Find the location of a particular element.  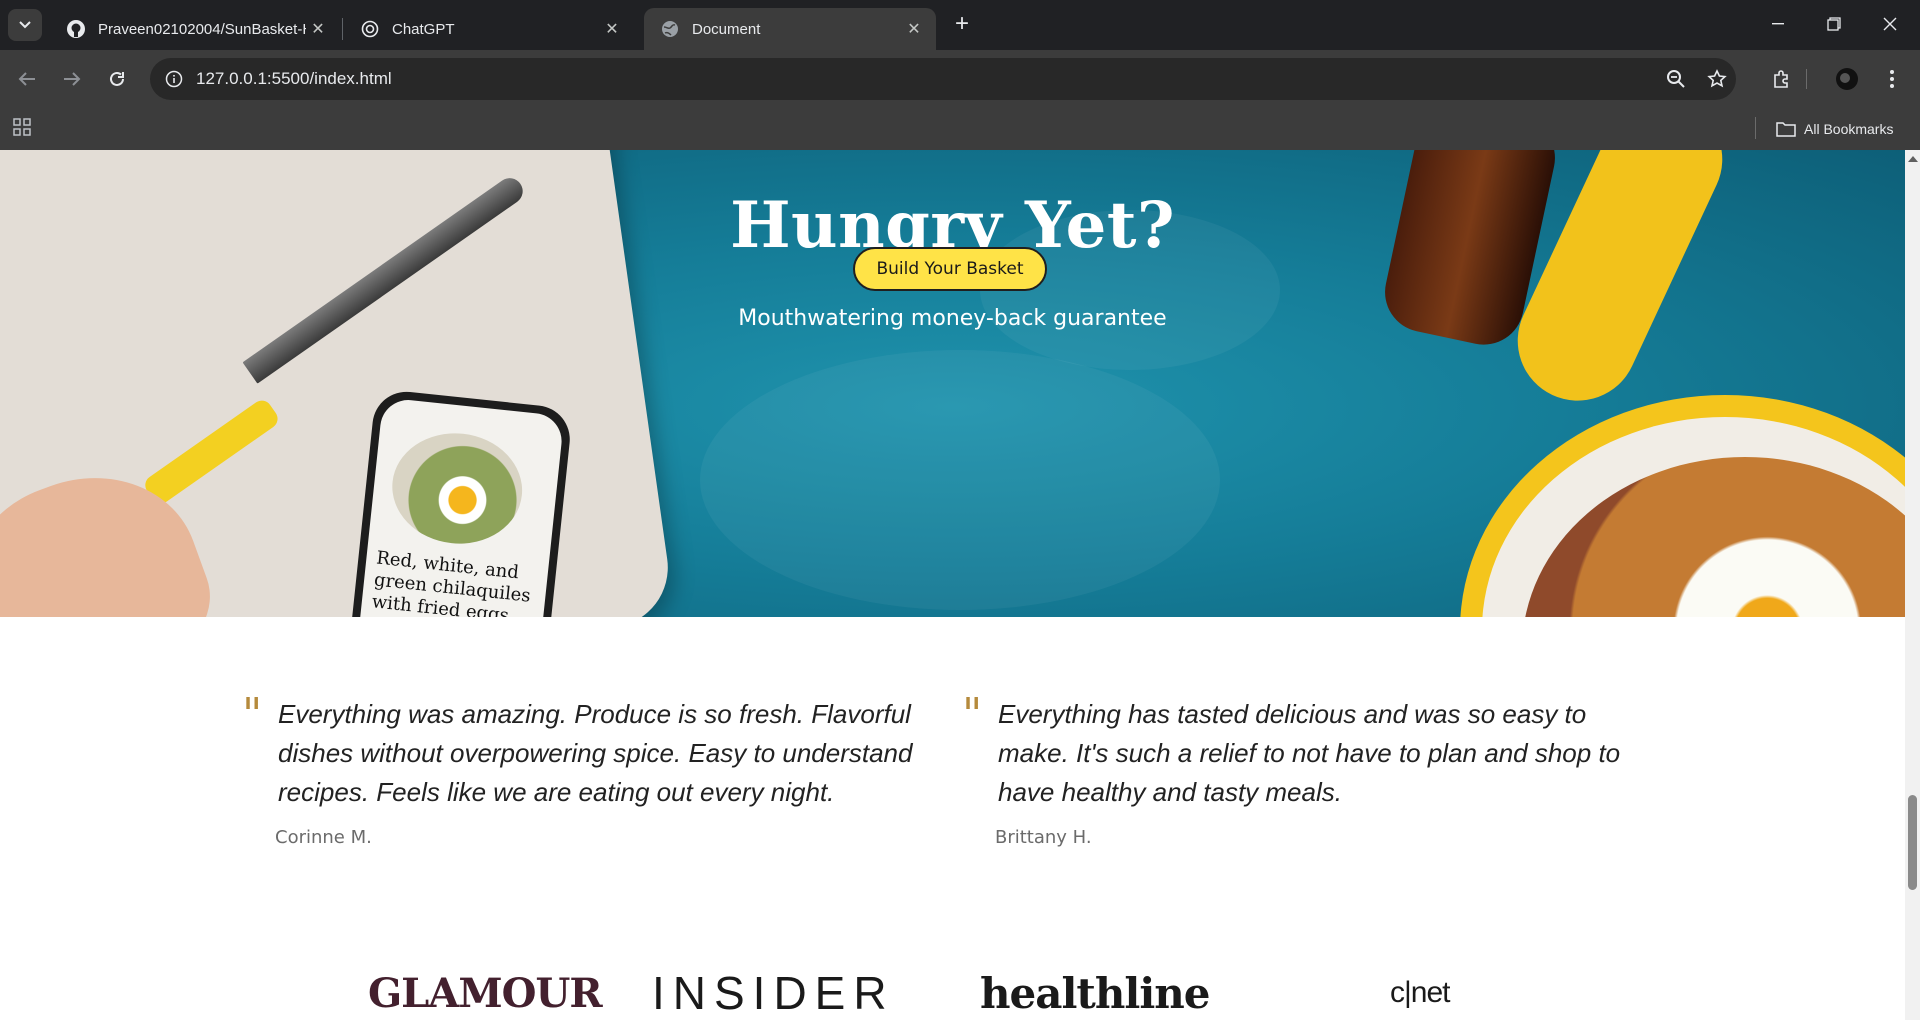

scroll-up-arrow-icon is located at coordinates (1913, 159).